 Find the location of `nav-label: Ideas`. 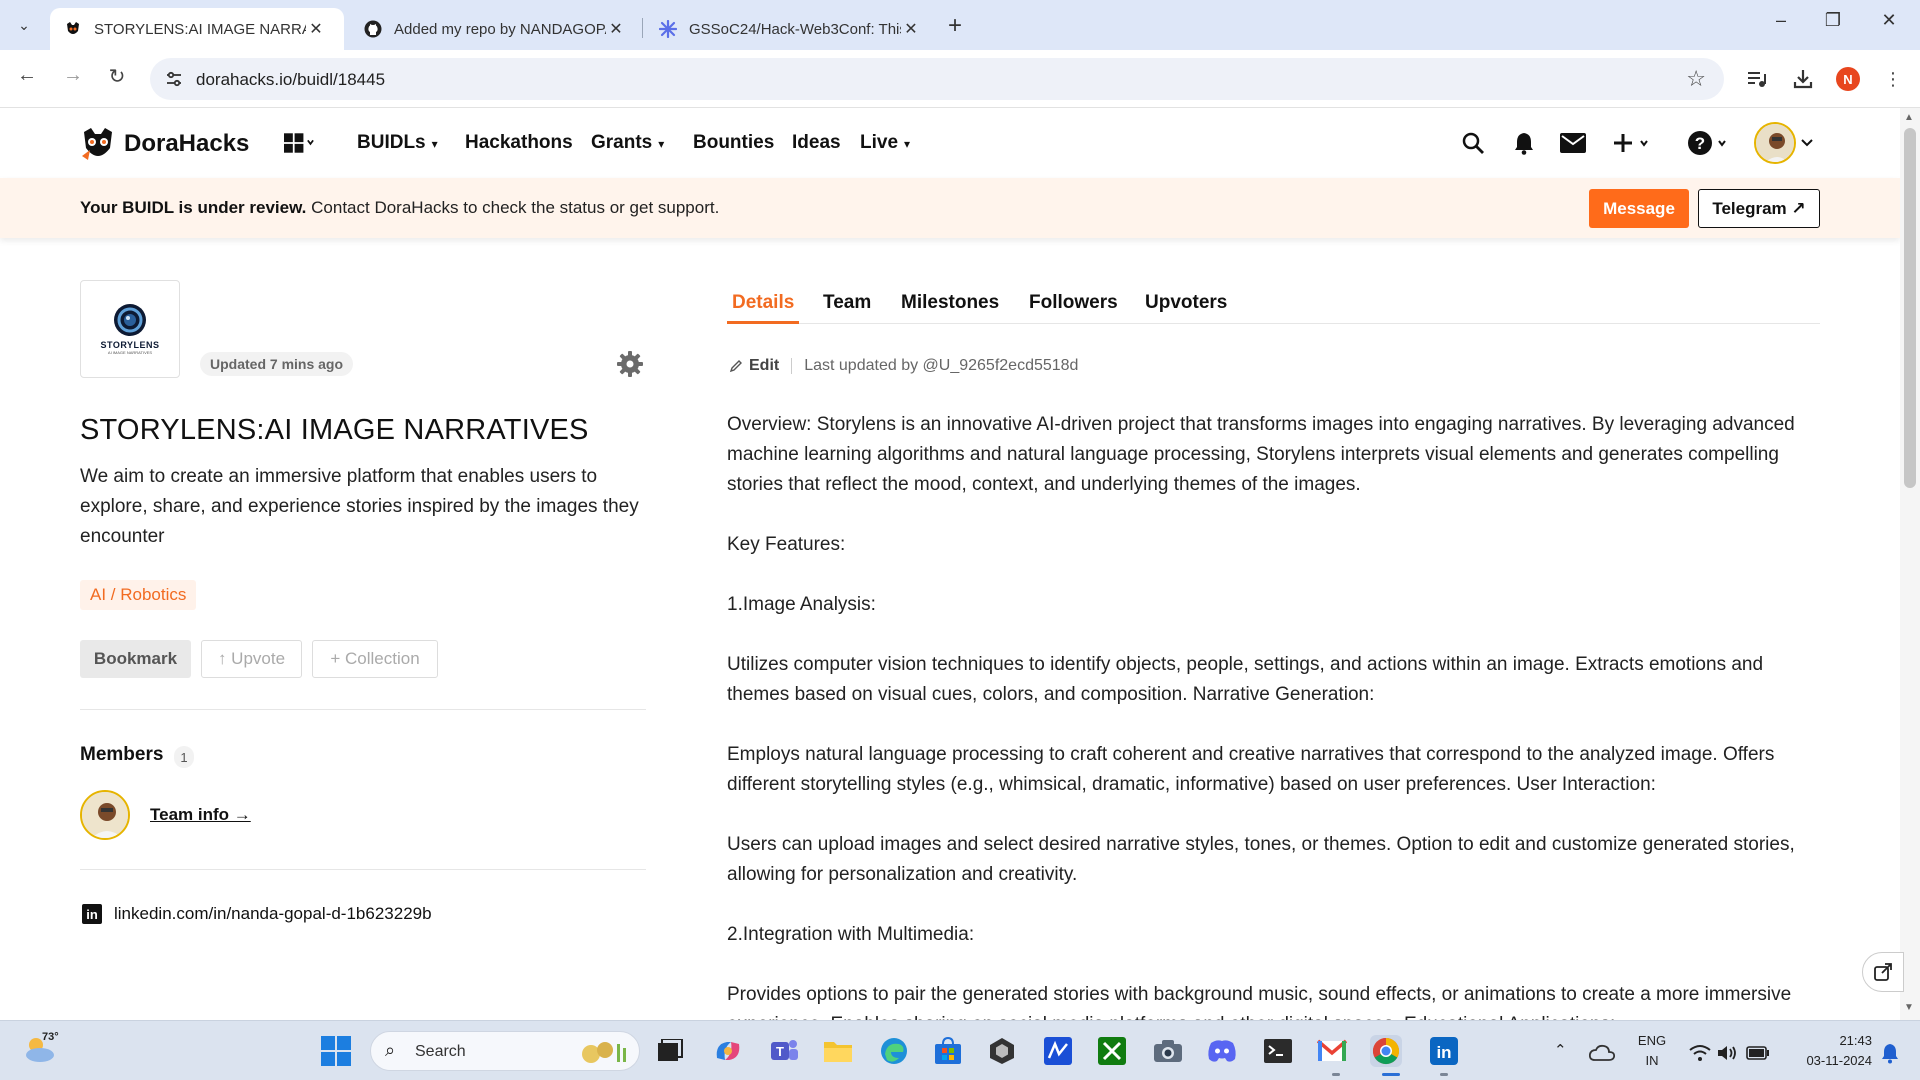

nav-label: Ideas is located at coordinates (816, 142).